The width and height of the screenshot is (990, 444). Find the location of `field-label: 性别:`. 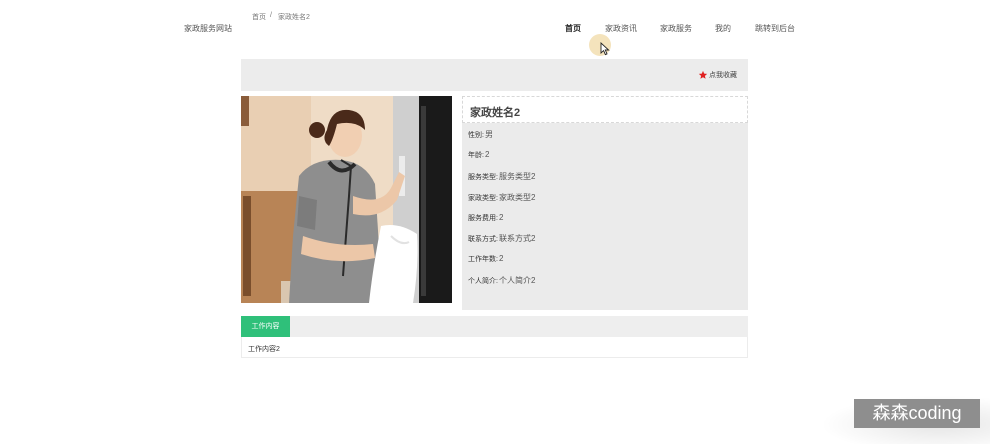

field-label: 性别: is located at coordinates (476, 135).